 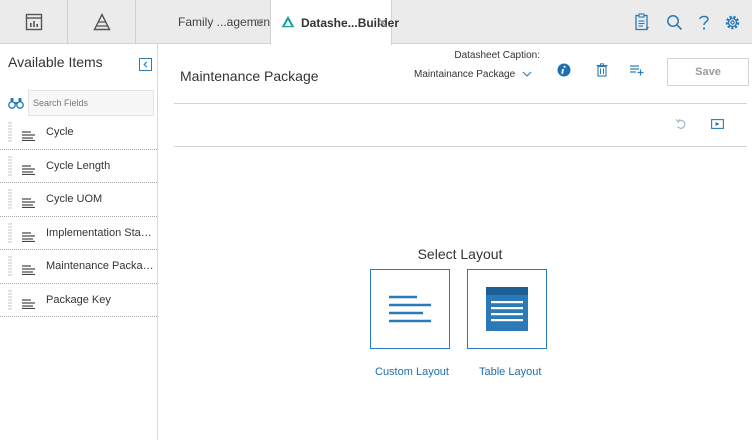 What do you see at coordinates (465, 75) in the screenshot?
I see `caption-value: Maintainance Package` at bounding box center [465, 75].